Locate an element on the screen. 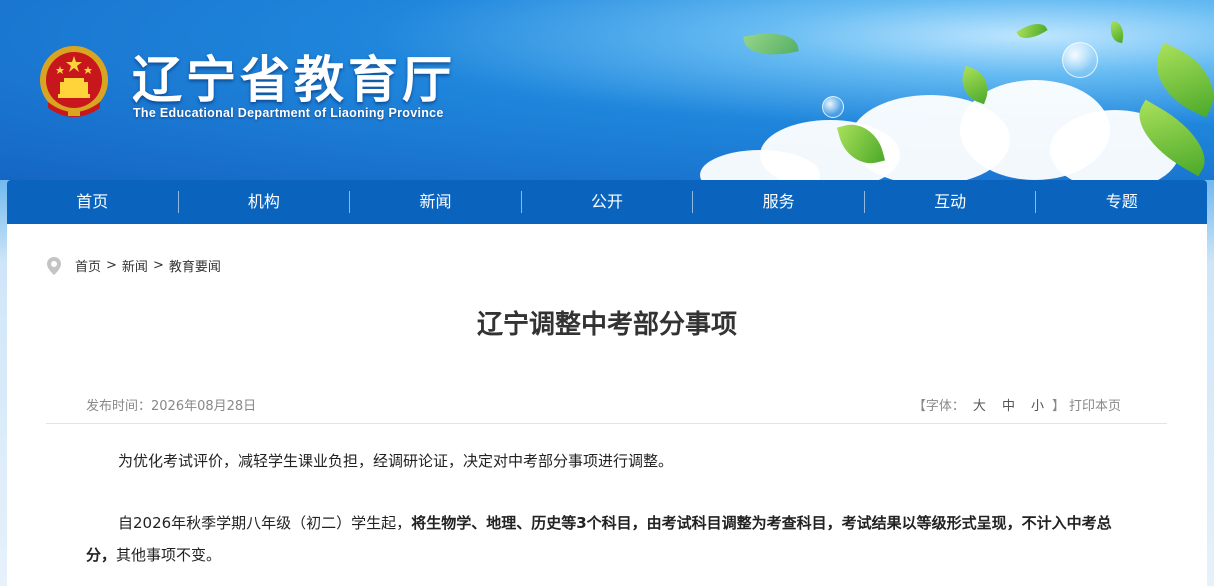  breadcrumb-home: 首页 is located at coordinates (88, 265).